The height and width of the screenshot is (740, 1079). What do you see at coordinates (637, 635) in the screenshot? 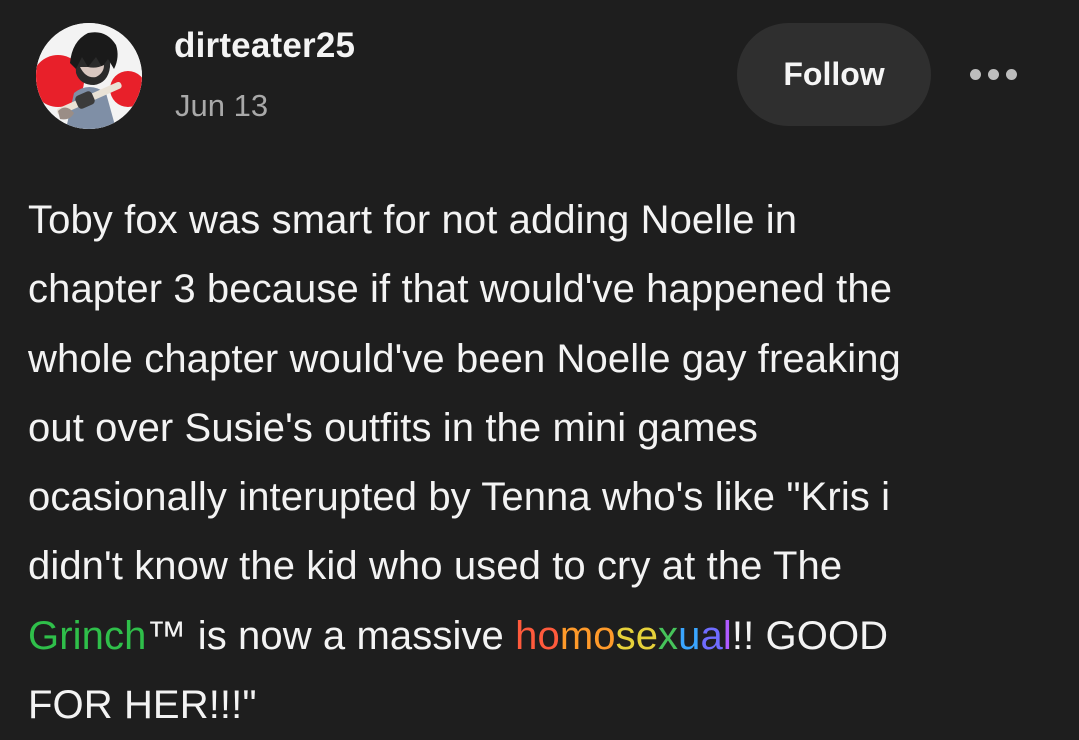
I see `rainbow-letter: se` at bounding box center [637, 635].